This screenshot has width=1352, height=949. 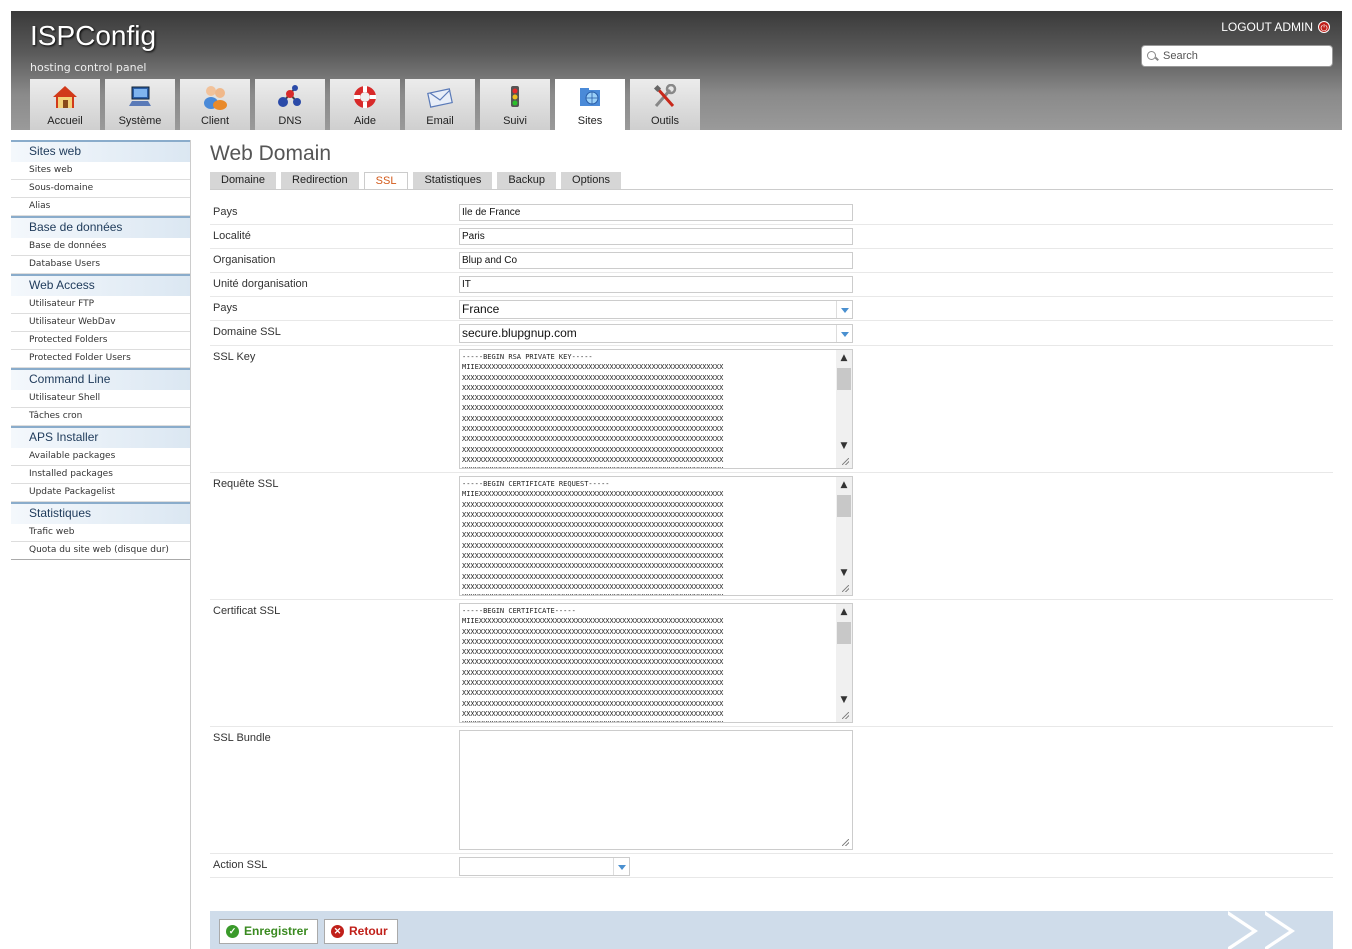 I want to click on tab-systeme: Système, so click(x=140, y=104).